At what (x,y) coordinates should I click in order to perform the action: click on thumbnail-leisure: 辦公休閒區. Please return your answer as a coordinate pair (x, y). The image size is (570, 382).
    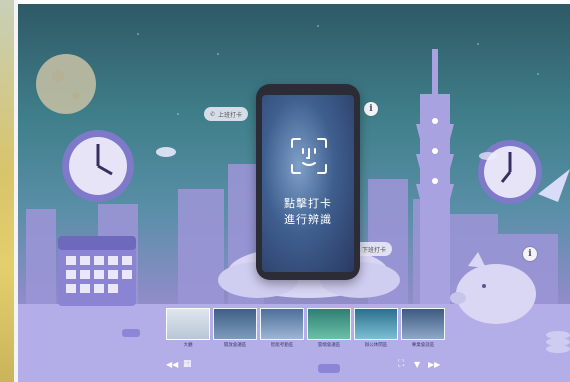
    Looking at the image, I should click on (376, 329).